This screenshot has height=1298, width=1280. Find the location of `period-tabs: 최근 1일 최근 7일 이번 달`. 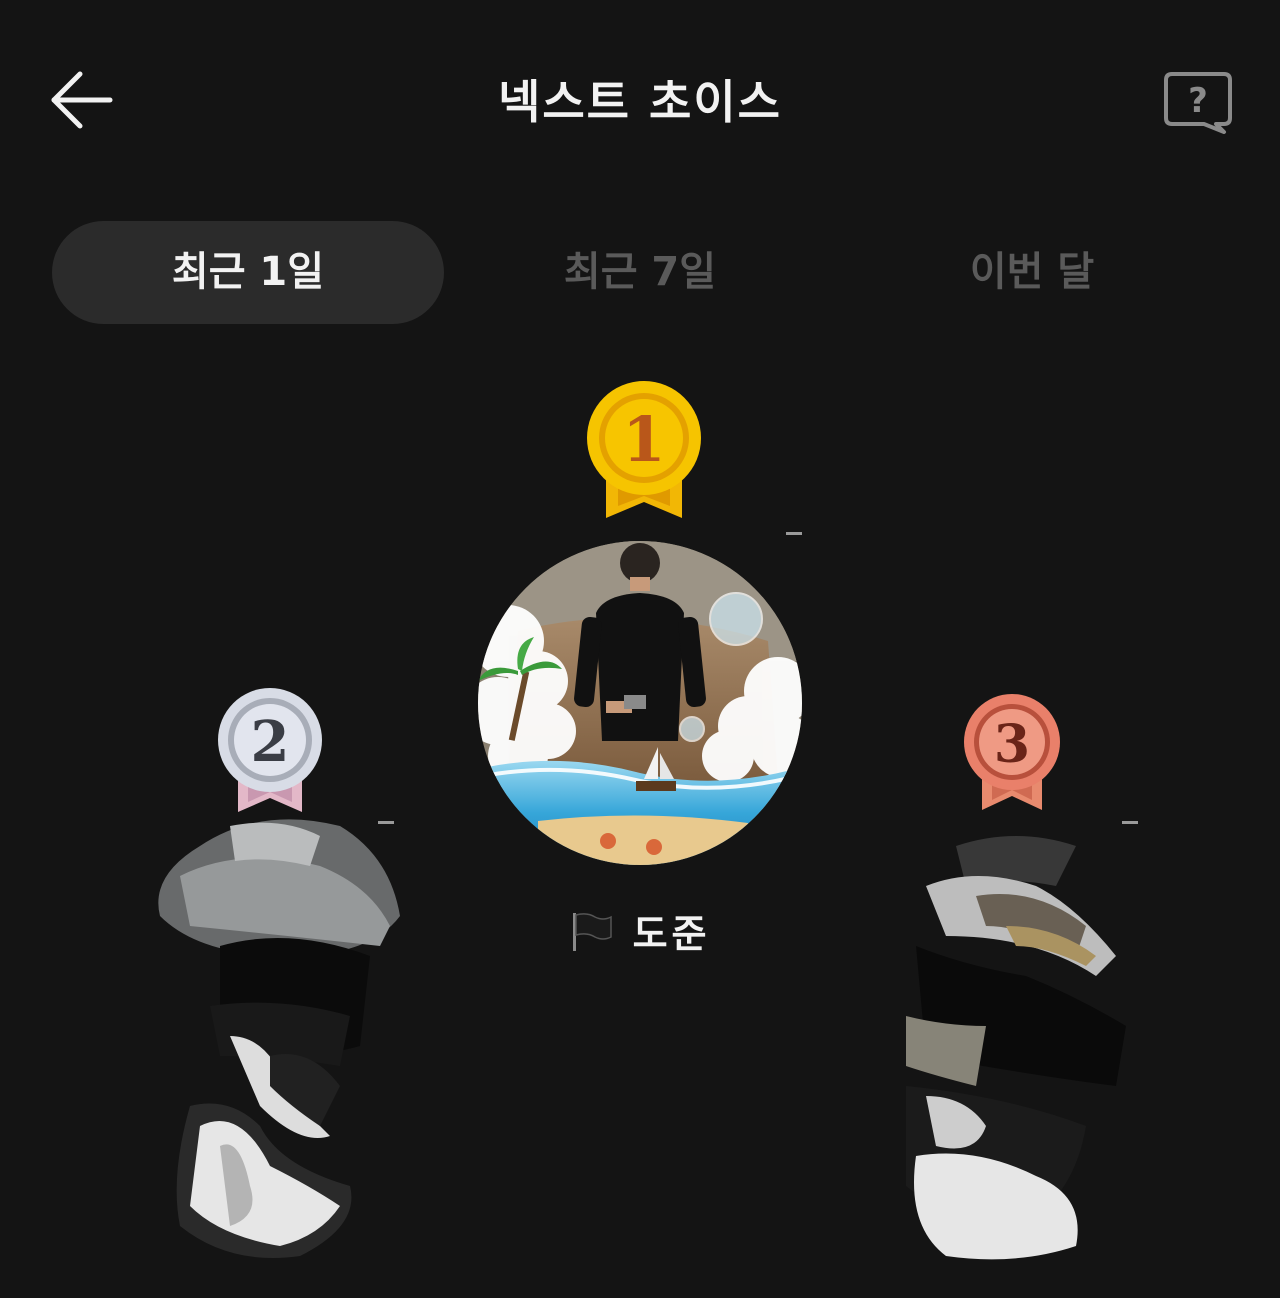

period-tabs: 최근 1일 최근 7일 이번 달 is located at coordinates (640, 272).